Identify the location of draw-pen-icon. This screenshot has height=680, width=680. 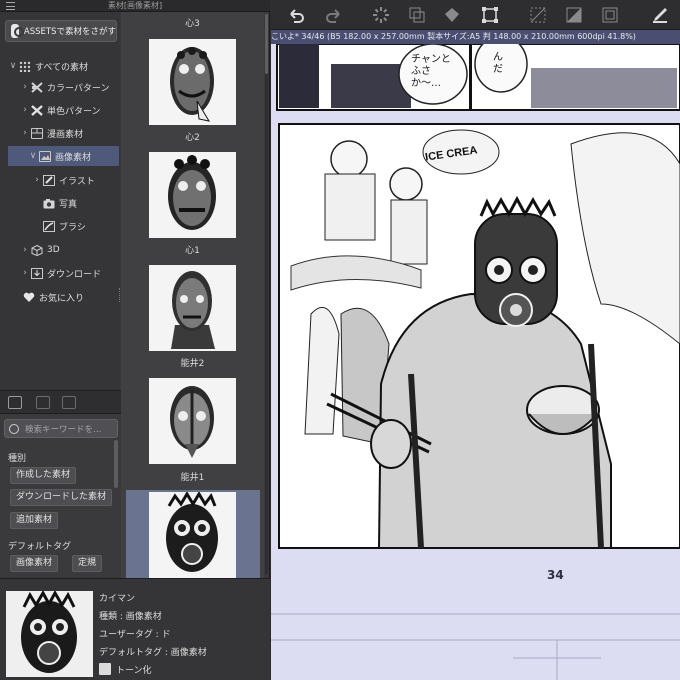
(660, 15).